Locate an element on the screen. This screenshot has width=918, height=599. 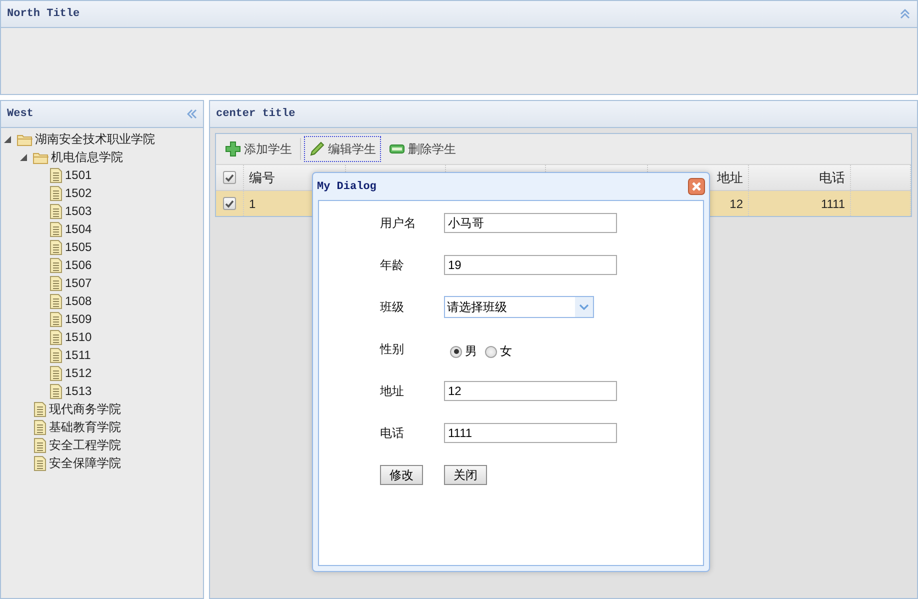
tree-item: 1505 is located at coordinates (78, 247).